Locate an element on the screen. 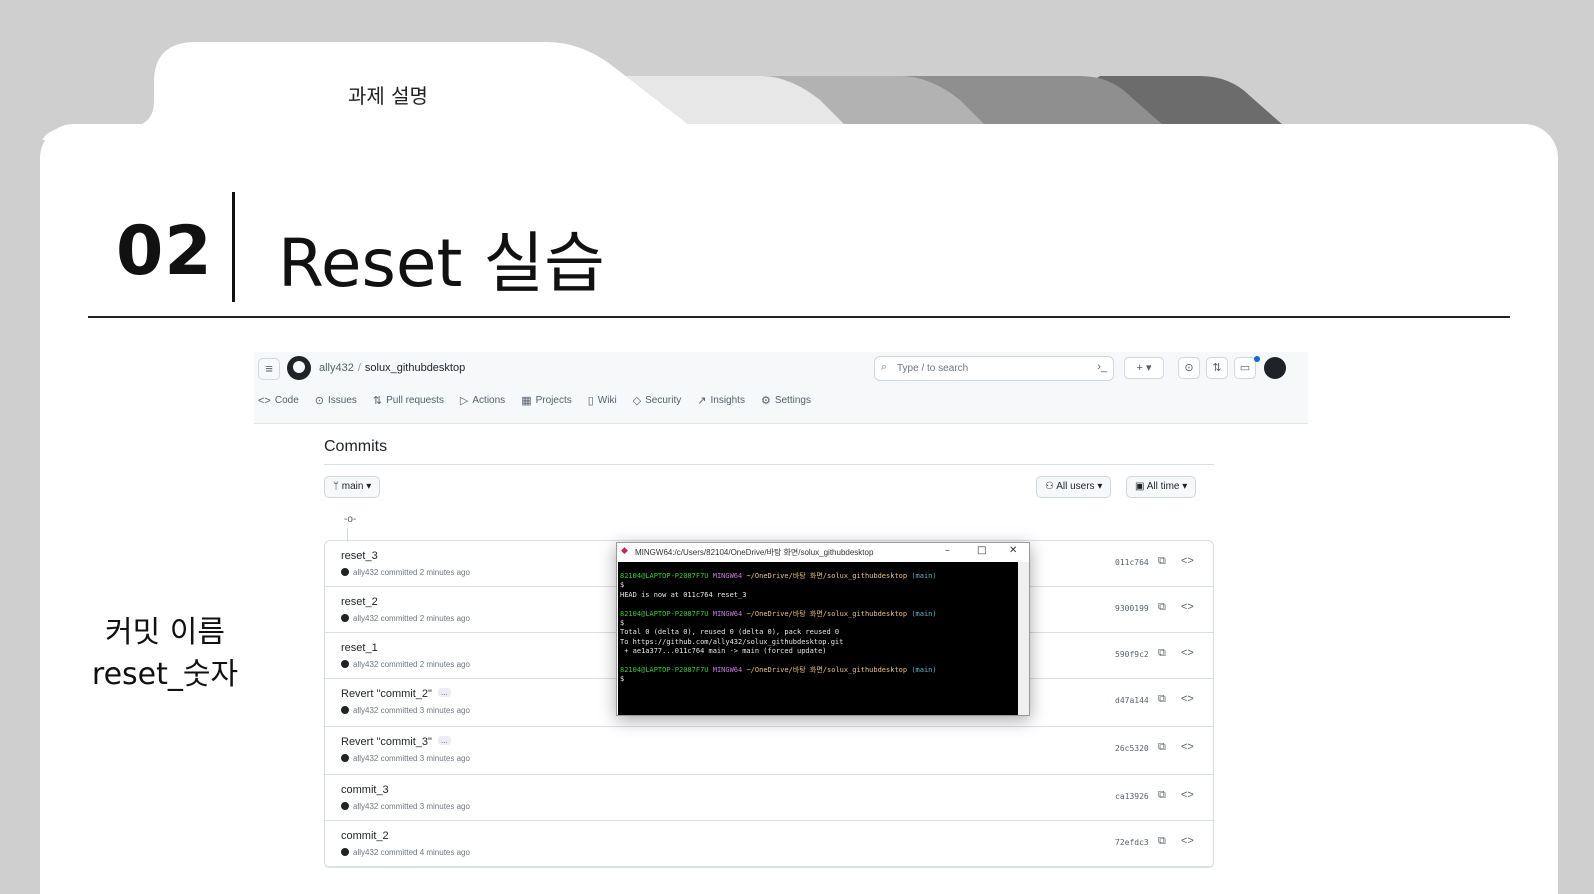 Image resolution: width=1594 pixels, height=894 pixels. tab-actions: ▷ Actions is located at coordinates (482, 400).